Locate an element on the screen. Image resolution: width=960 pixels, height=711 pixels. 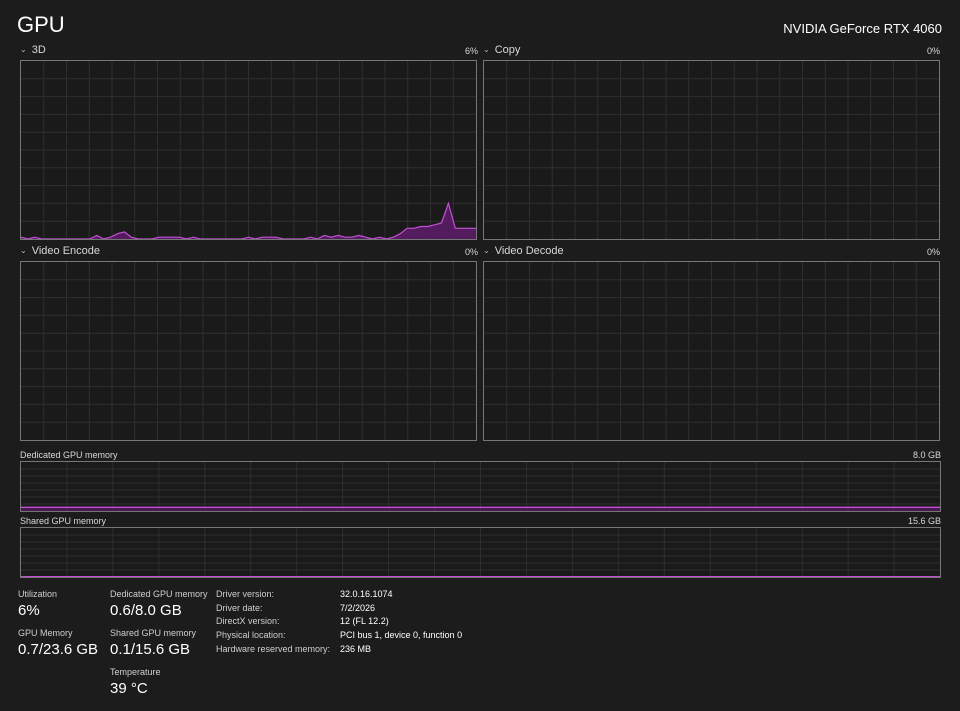
graph-copy-label: Copy is located at coordinates (507, 50).